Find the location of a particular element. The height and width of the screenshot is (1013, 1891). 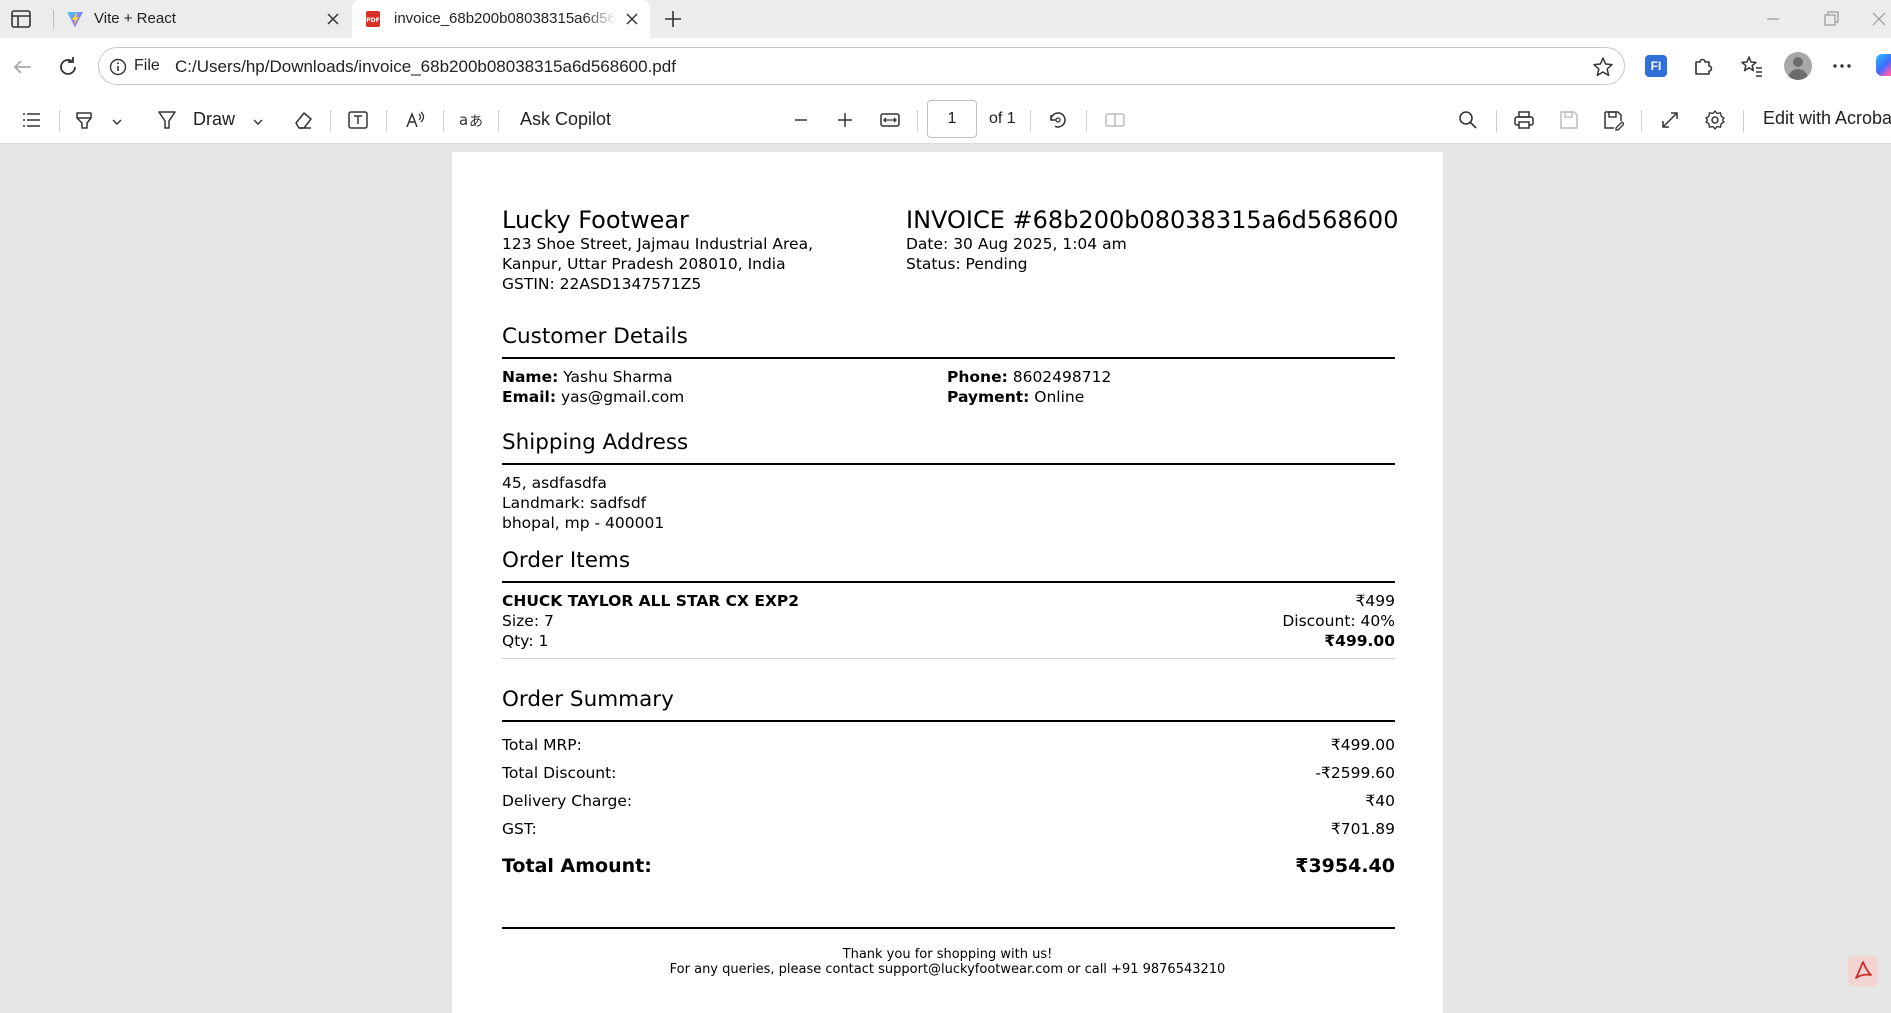

item-divider is located at coordinates (948, 658).